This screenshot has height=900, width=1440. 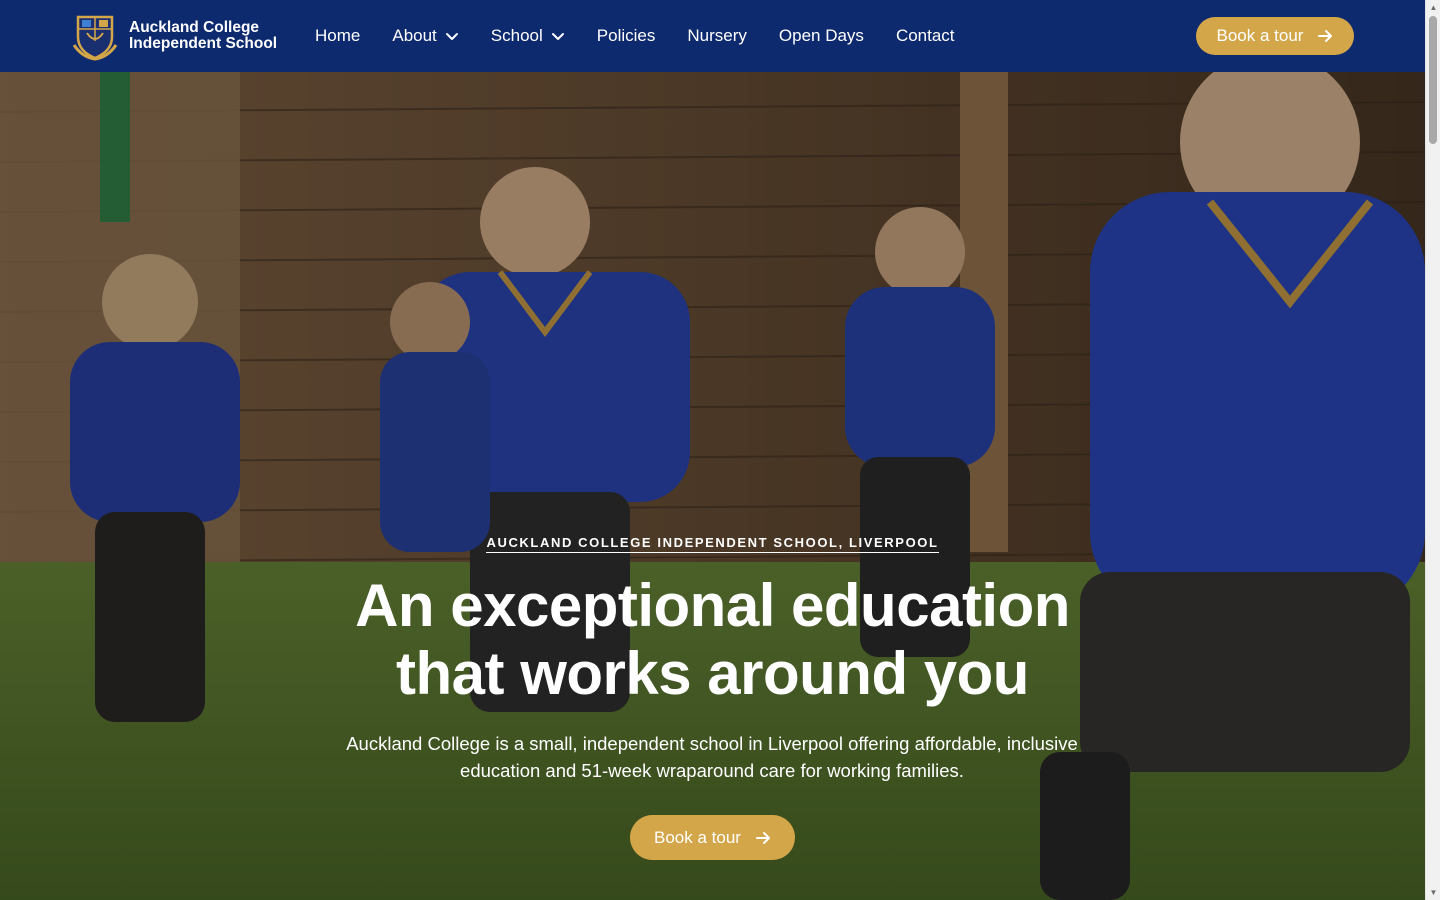 I want to click on nav-item-label: Policies, so click(x=626, y=35).